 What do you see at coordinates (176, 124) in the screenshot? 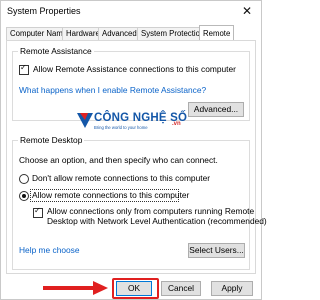
I see `watermark-suffix: .vn` at bounding box center [176, 124].